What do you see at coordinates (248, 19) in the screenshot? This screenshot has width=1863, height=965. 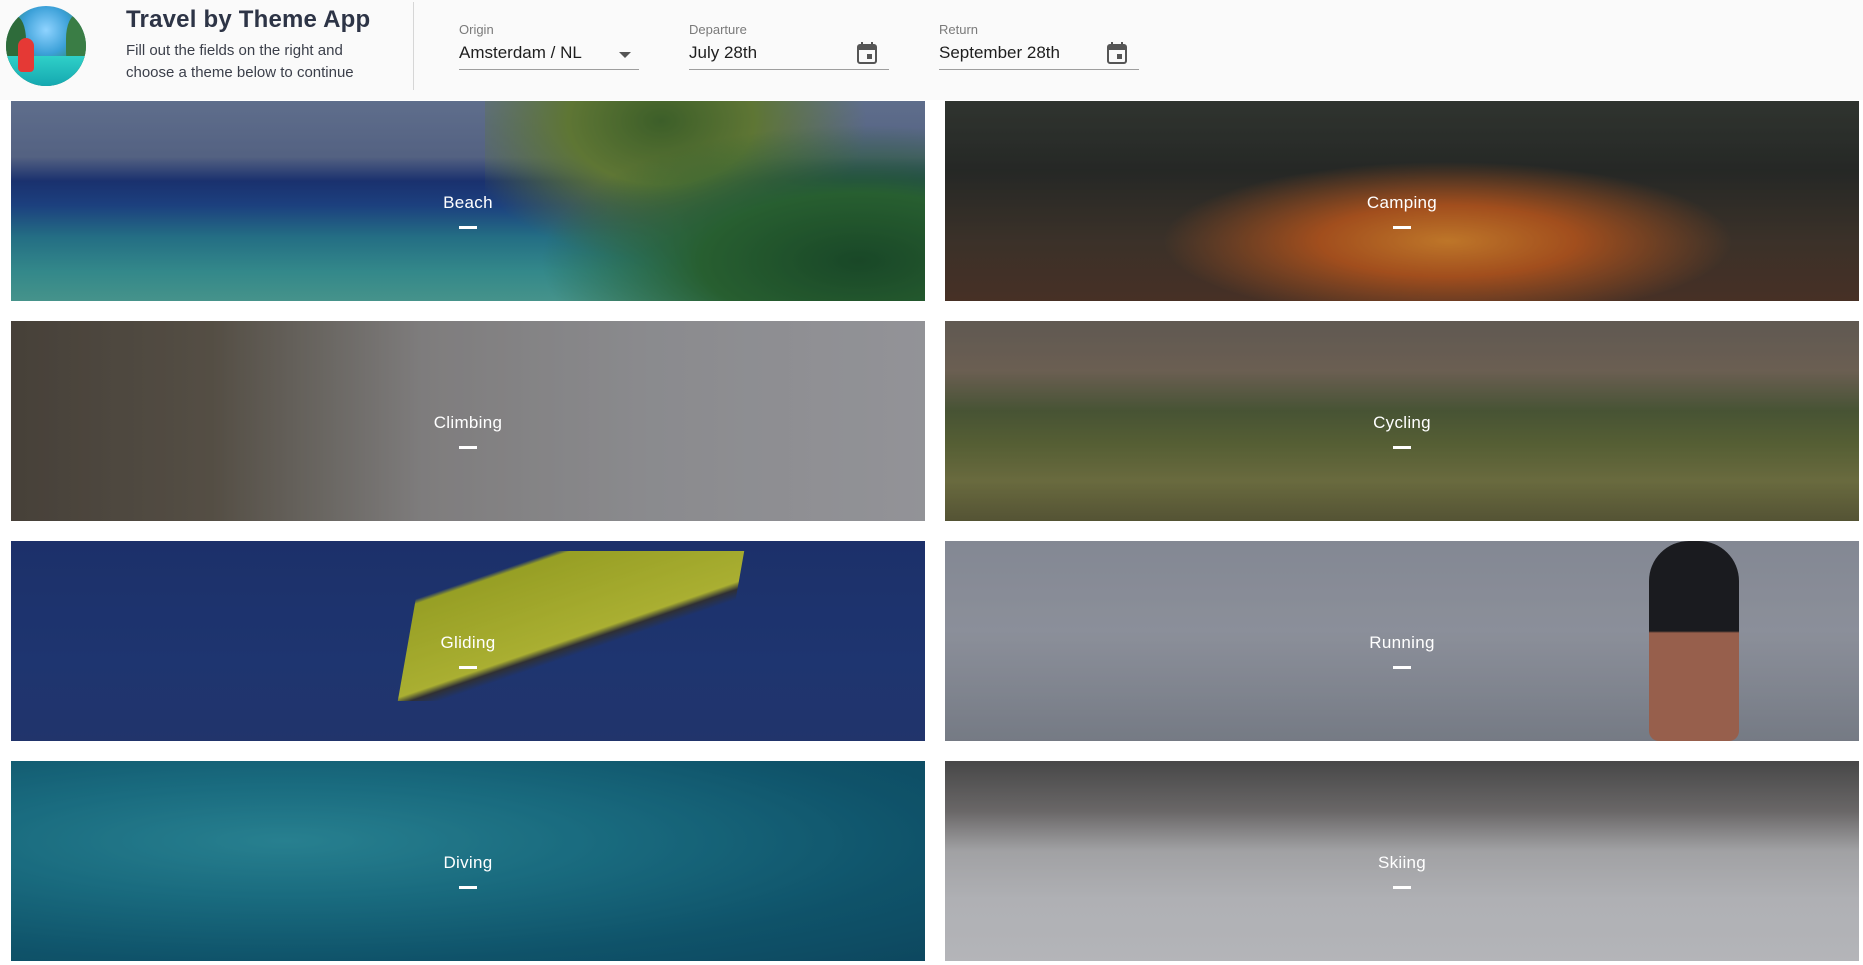 I see `app-title: Travel by Theme App` at bounding box center [248, 19].